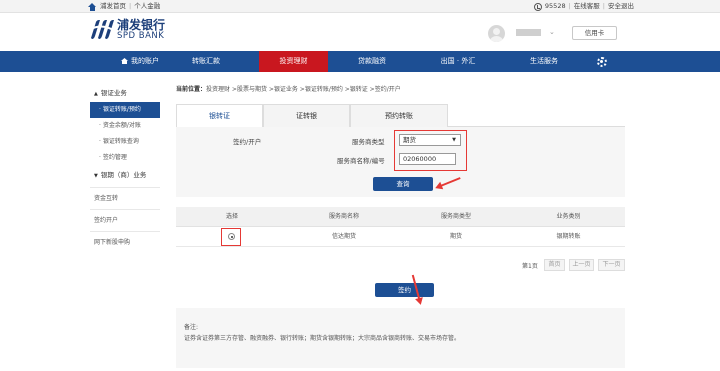 The height and width of the screenshot is (371, 720). Describe the element at coordinates (360, 32) in the screenshot. I see `header: 浦发银行 SPD BANK ⌄ 信用卡` at that location.